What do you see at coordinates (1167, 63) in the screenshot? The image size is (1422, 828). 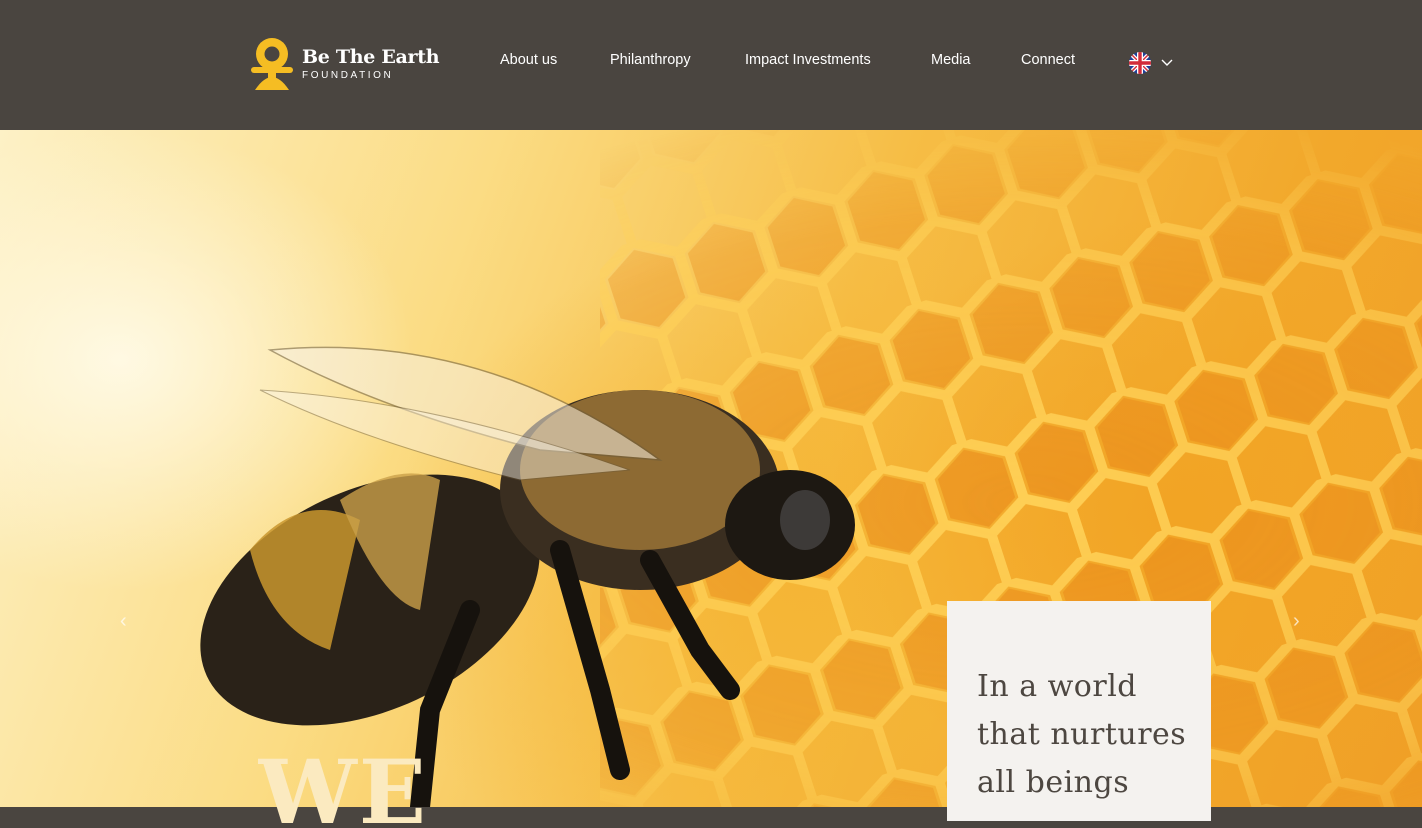 I see `chevron-down-icon` at bounding box center [1167, 63].